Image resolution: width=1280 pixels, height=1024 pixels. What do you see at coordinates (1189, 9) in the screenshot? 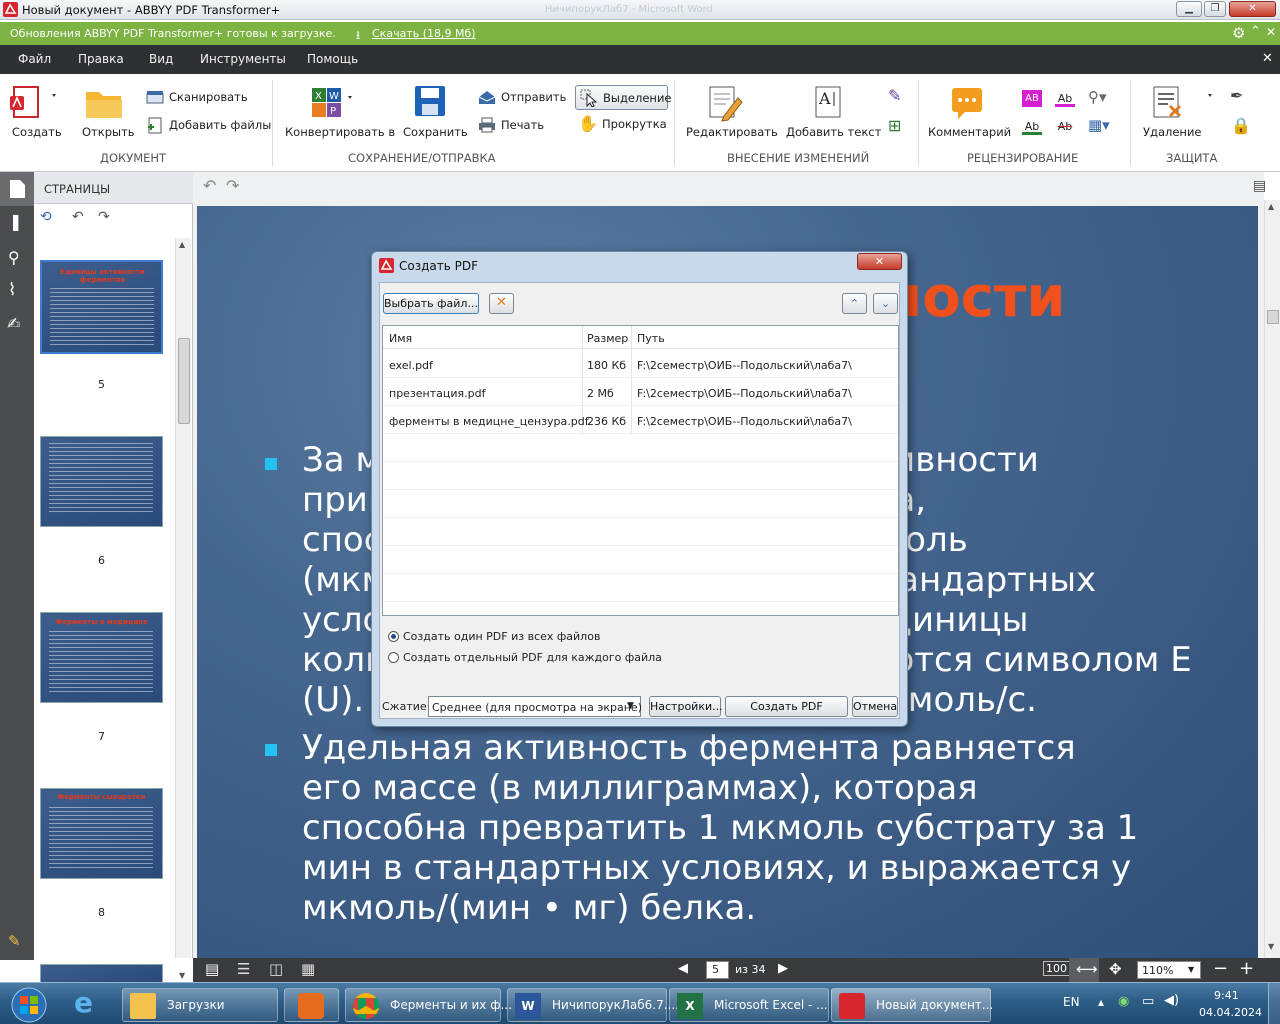
I see `minimize-button: ▁` at bounding box center [1189, 9].